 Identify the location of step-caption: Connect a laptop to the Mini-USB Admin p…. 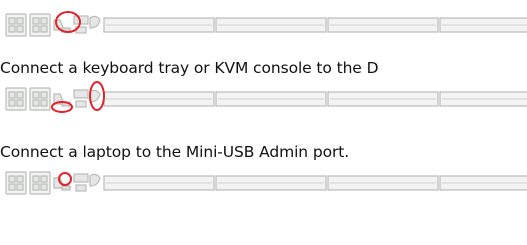
(175, 152).